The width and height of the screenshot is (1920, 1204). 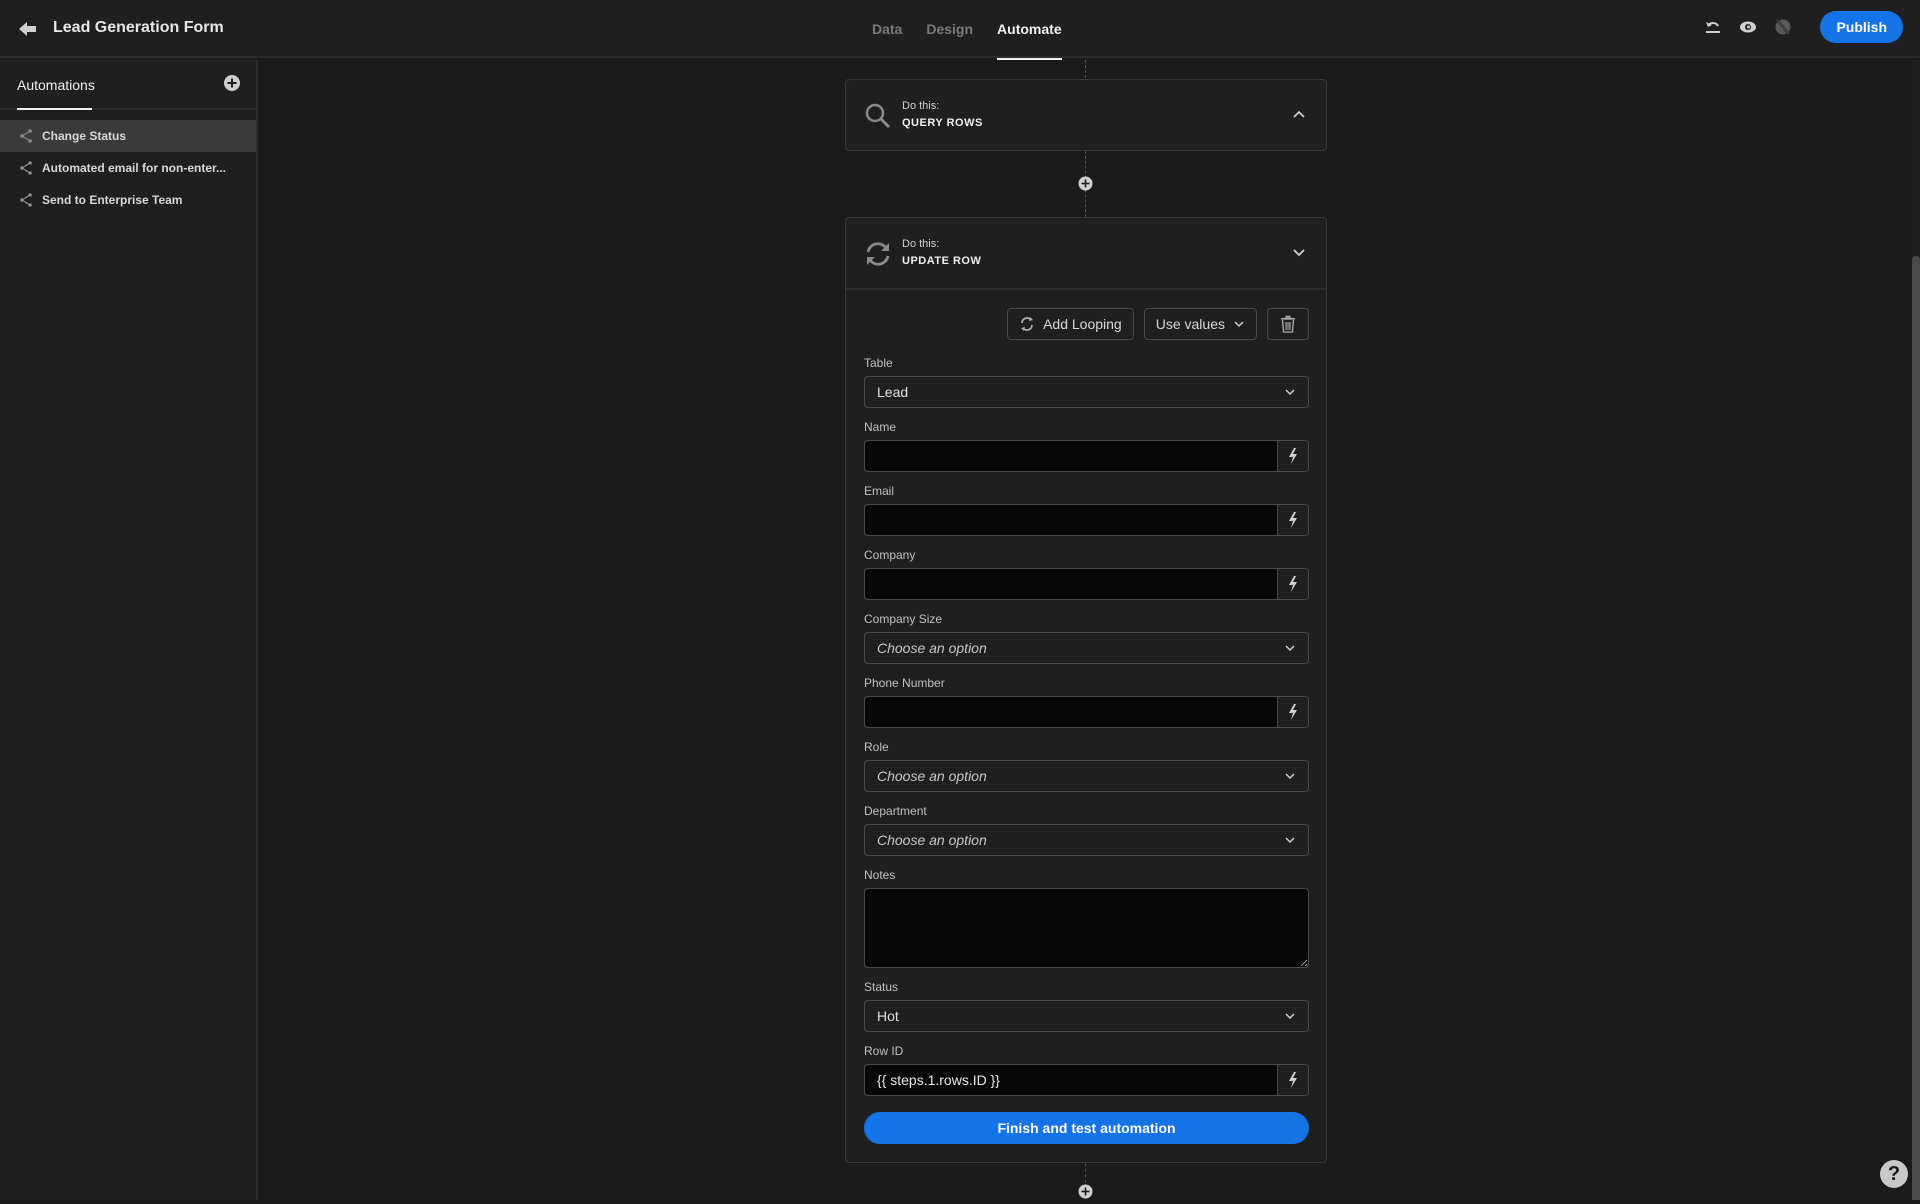 What do you see at coordinates (138, 27) in the screenshot?
I see `app-title: Lead Generation Form` at bounding box center [138, 27].